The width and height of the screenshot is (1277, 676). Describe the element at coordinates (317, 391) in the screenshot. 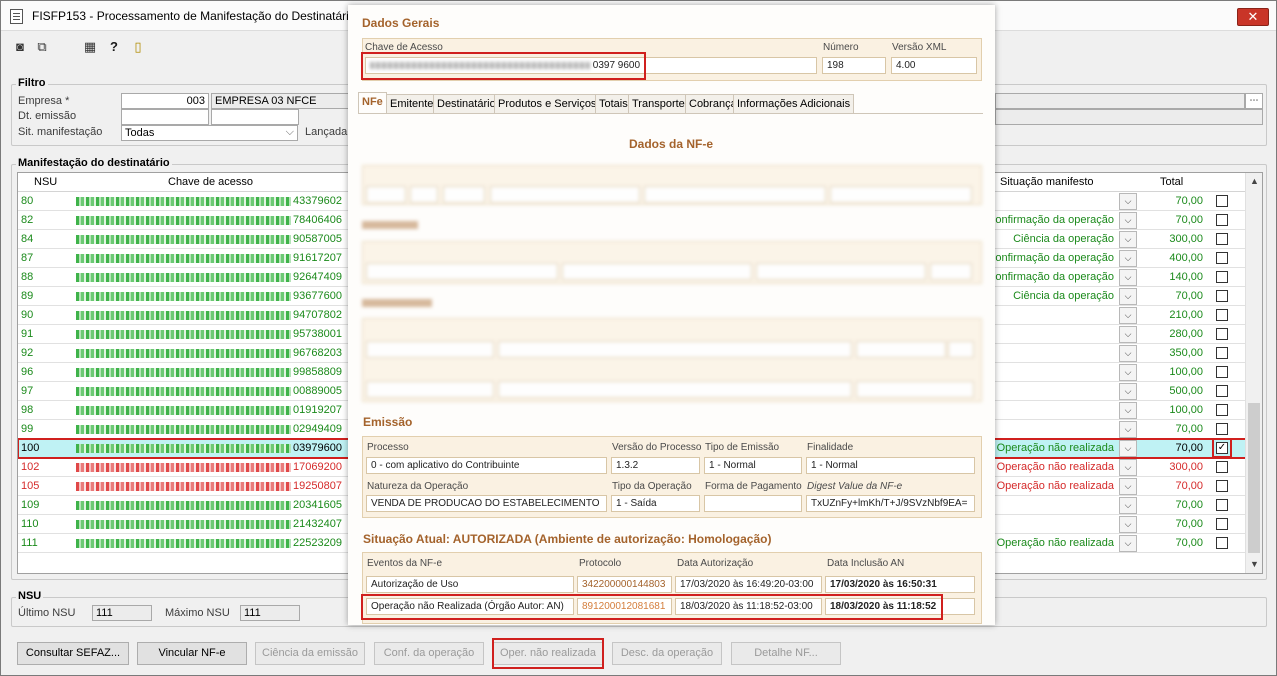

I see `chave-cell: 00889005` at that location.